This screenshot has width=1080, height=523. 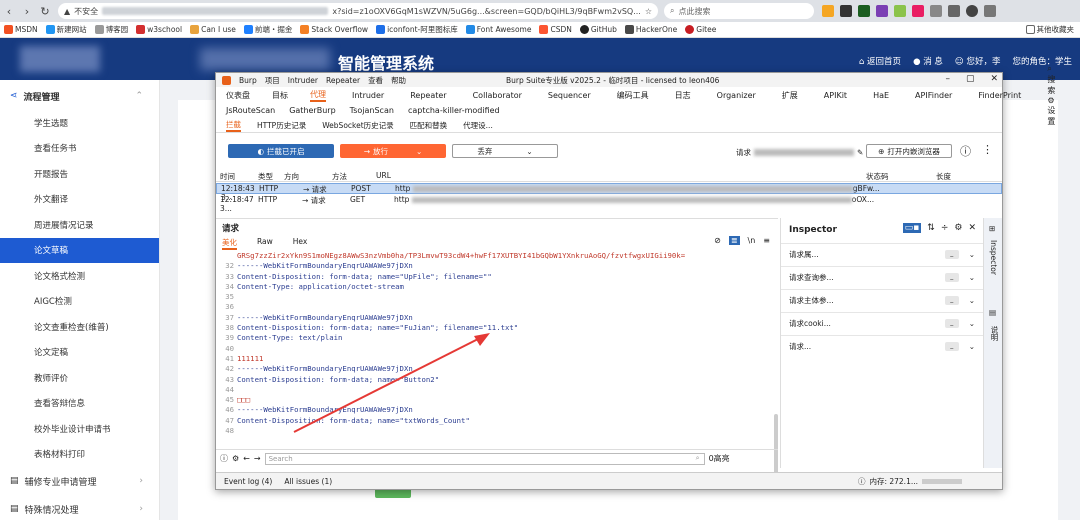 What do you see at coordinates (79, 225) in the screenshot?
I see `sidebar-item: 周进展情况记录` at bounding box center [79, 225].